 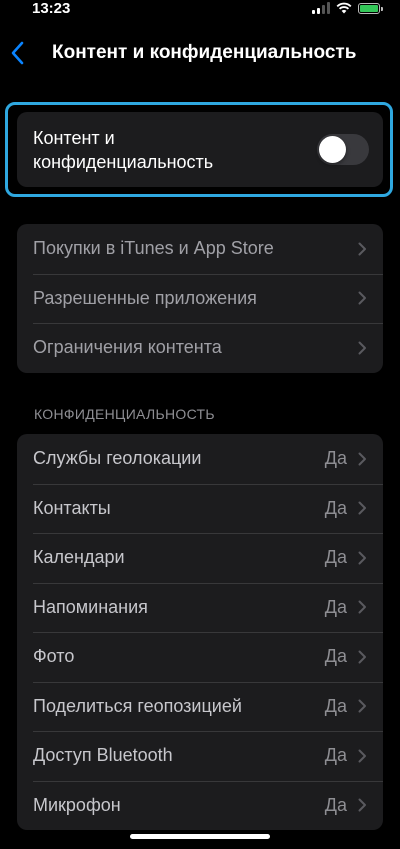 What do you see at coordinates (117, 458) in the screenshot?
I see `row-label: Службы геолокации` at bounding box center [117, 458].